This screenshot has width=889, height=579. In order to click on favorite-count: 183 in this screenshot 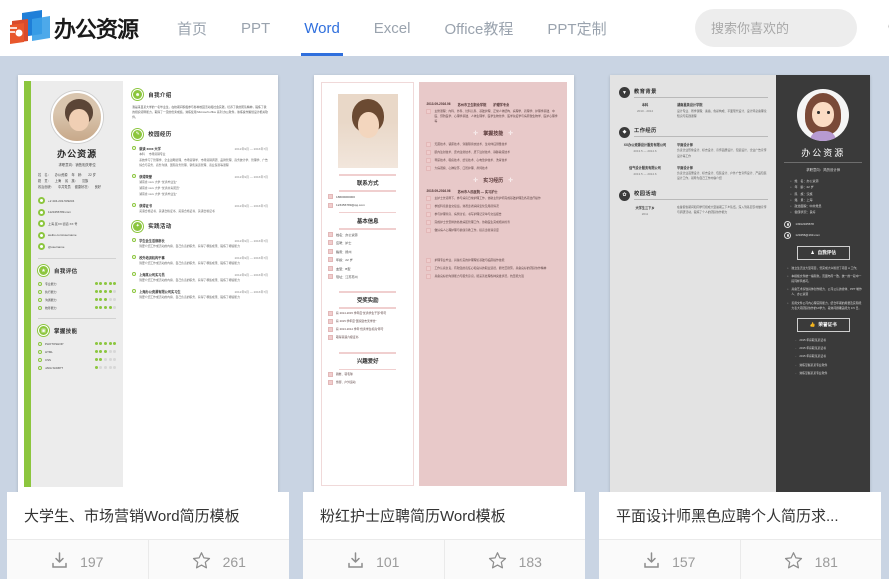, I will do `click(530, 561)`.